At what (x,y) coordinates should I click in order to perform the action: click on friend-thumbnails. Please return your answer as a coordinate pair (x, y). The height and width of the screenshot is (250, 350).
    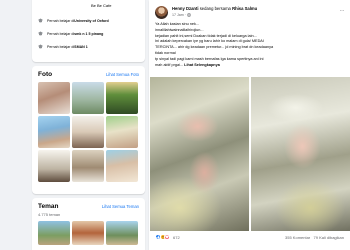
    Looking at the image, I should click on (88, 233).